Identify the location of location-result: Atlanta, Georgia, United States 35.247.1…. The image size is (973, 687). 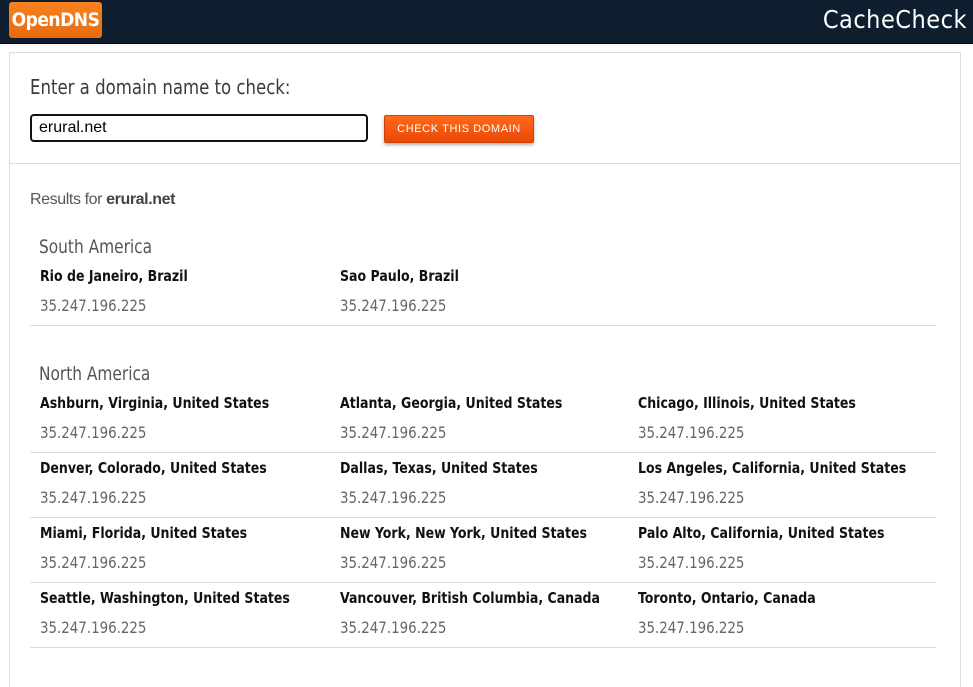
(459, 418).